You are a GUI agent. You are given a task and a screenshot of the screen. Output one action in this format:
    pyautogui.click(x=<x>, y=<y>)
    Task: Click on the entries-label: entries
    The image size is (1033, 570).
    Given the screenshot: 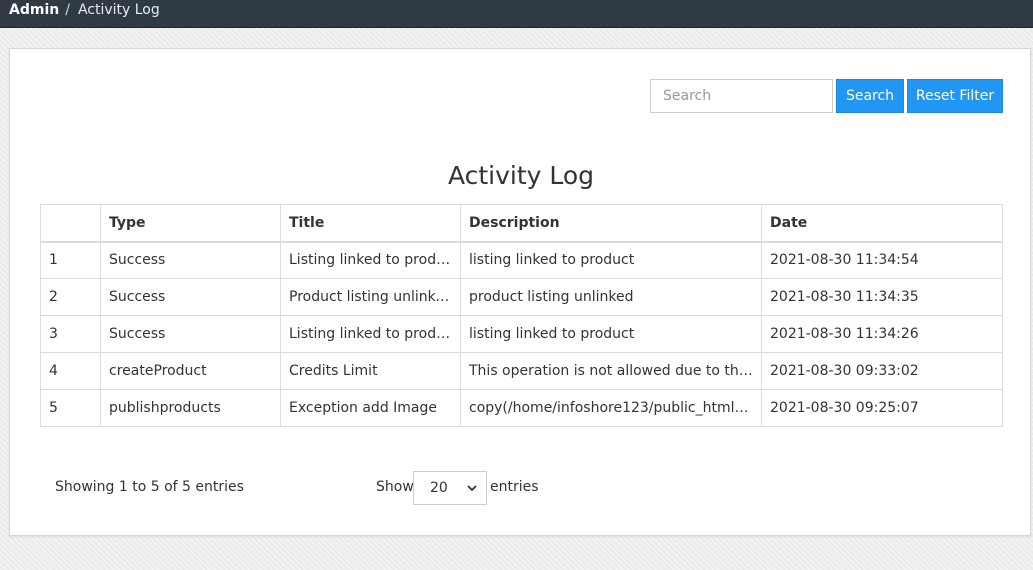 What is the action you would take?
    pyautogui.click(x=514, y=487)
    